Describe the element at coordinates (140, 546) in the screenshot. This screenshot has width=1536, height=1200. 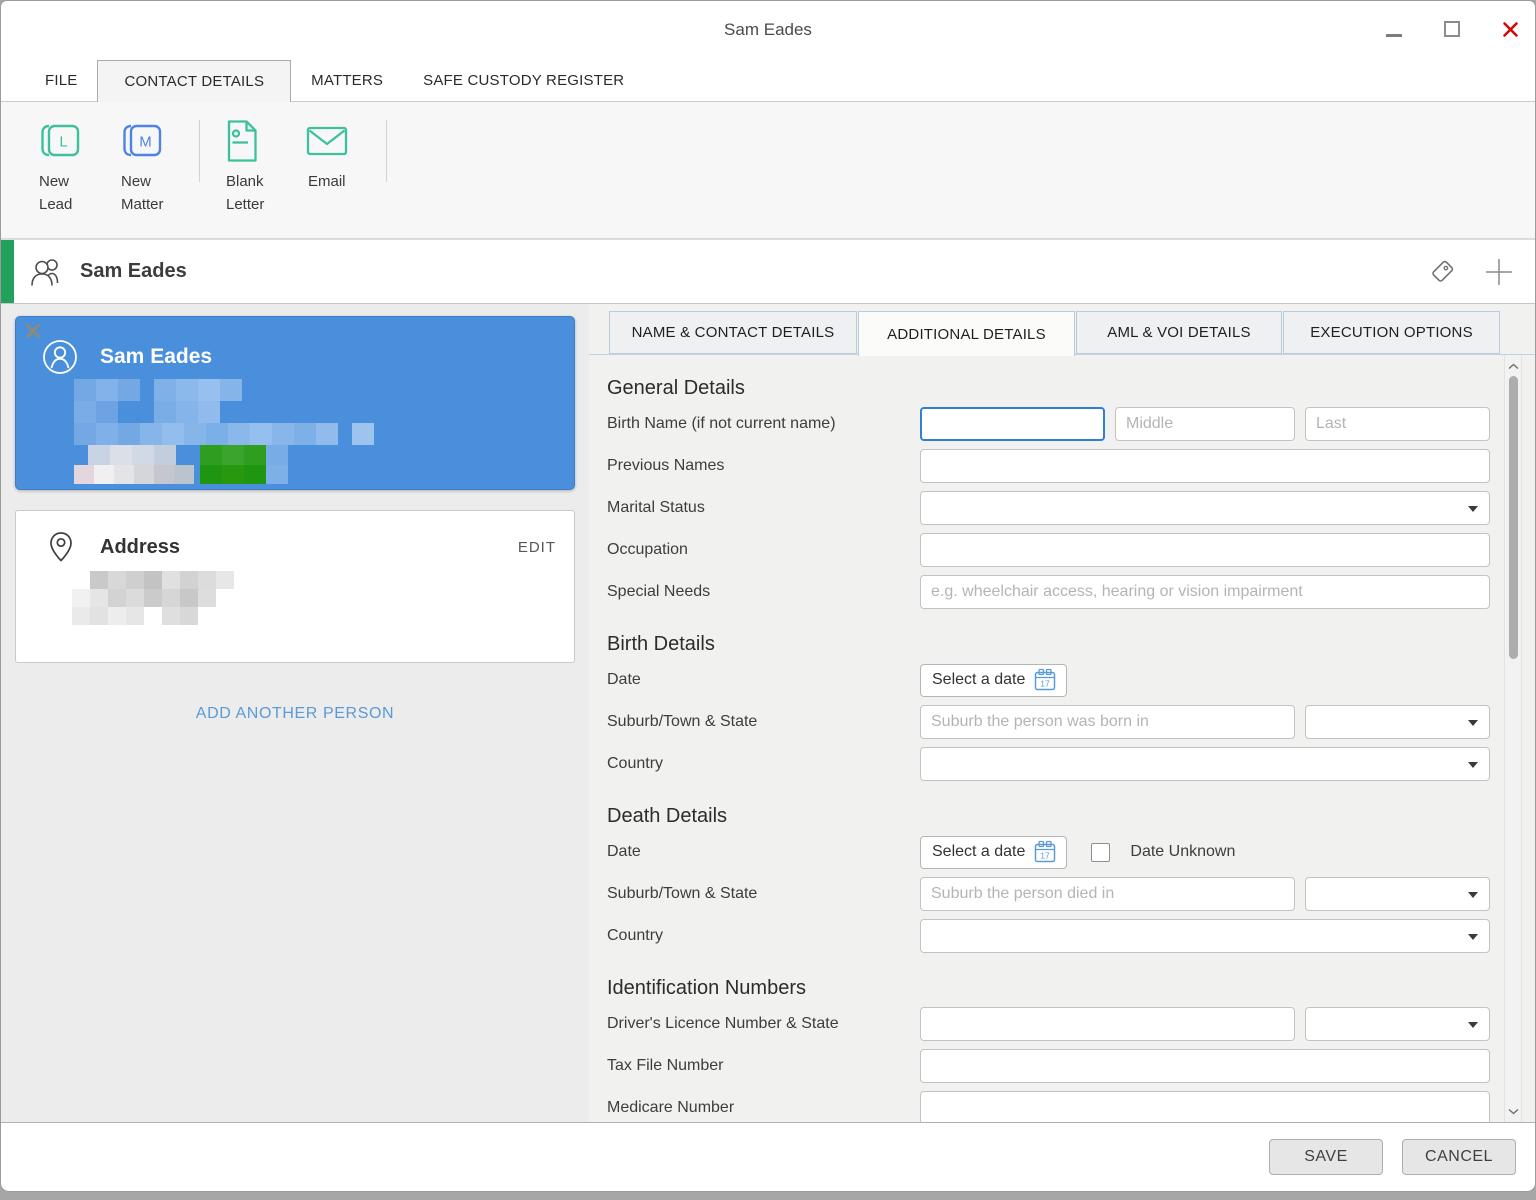
I see `address-card-title: Address` at that location.